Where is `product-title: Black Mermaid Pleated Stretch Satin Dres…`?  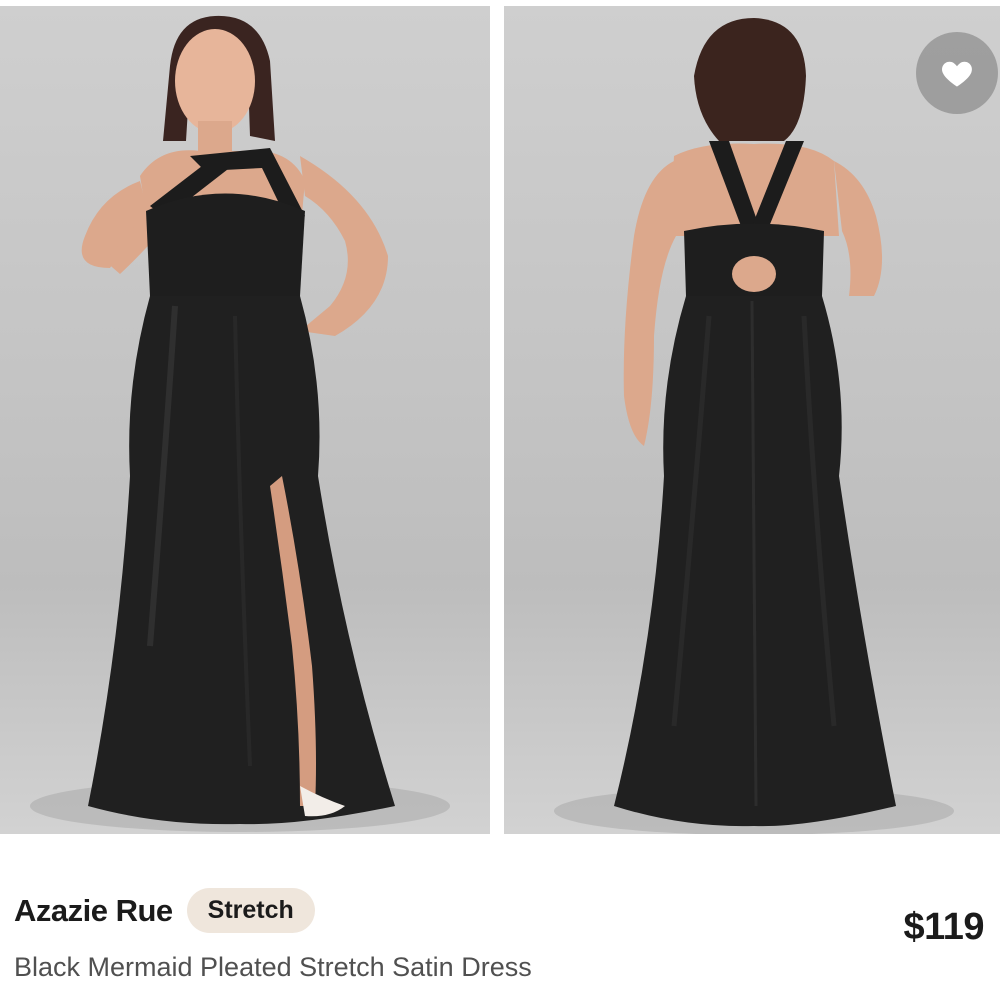 product-title: Black Mermaid Pleated Stretch Satin Dres… is located at coordinates (273, 967).